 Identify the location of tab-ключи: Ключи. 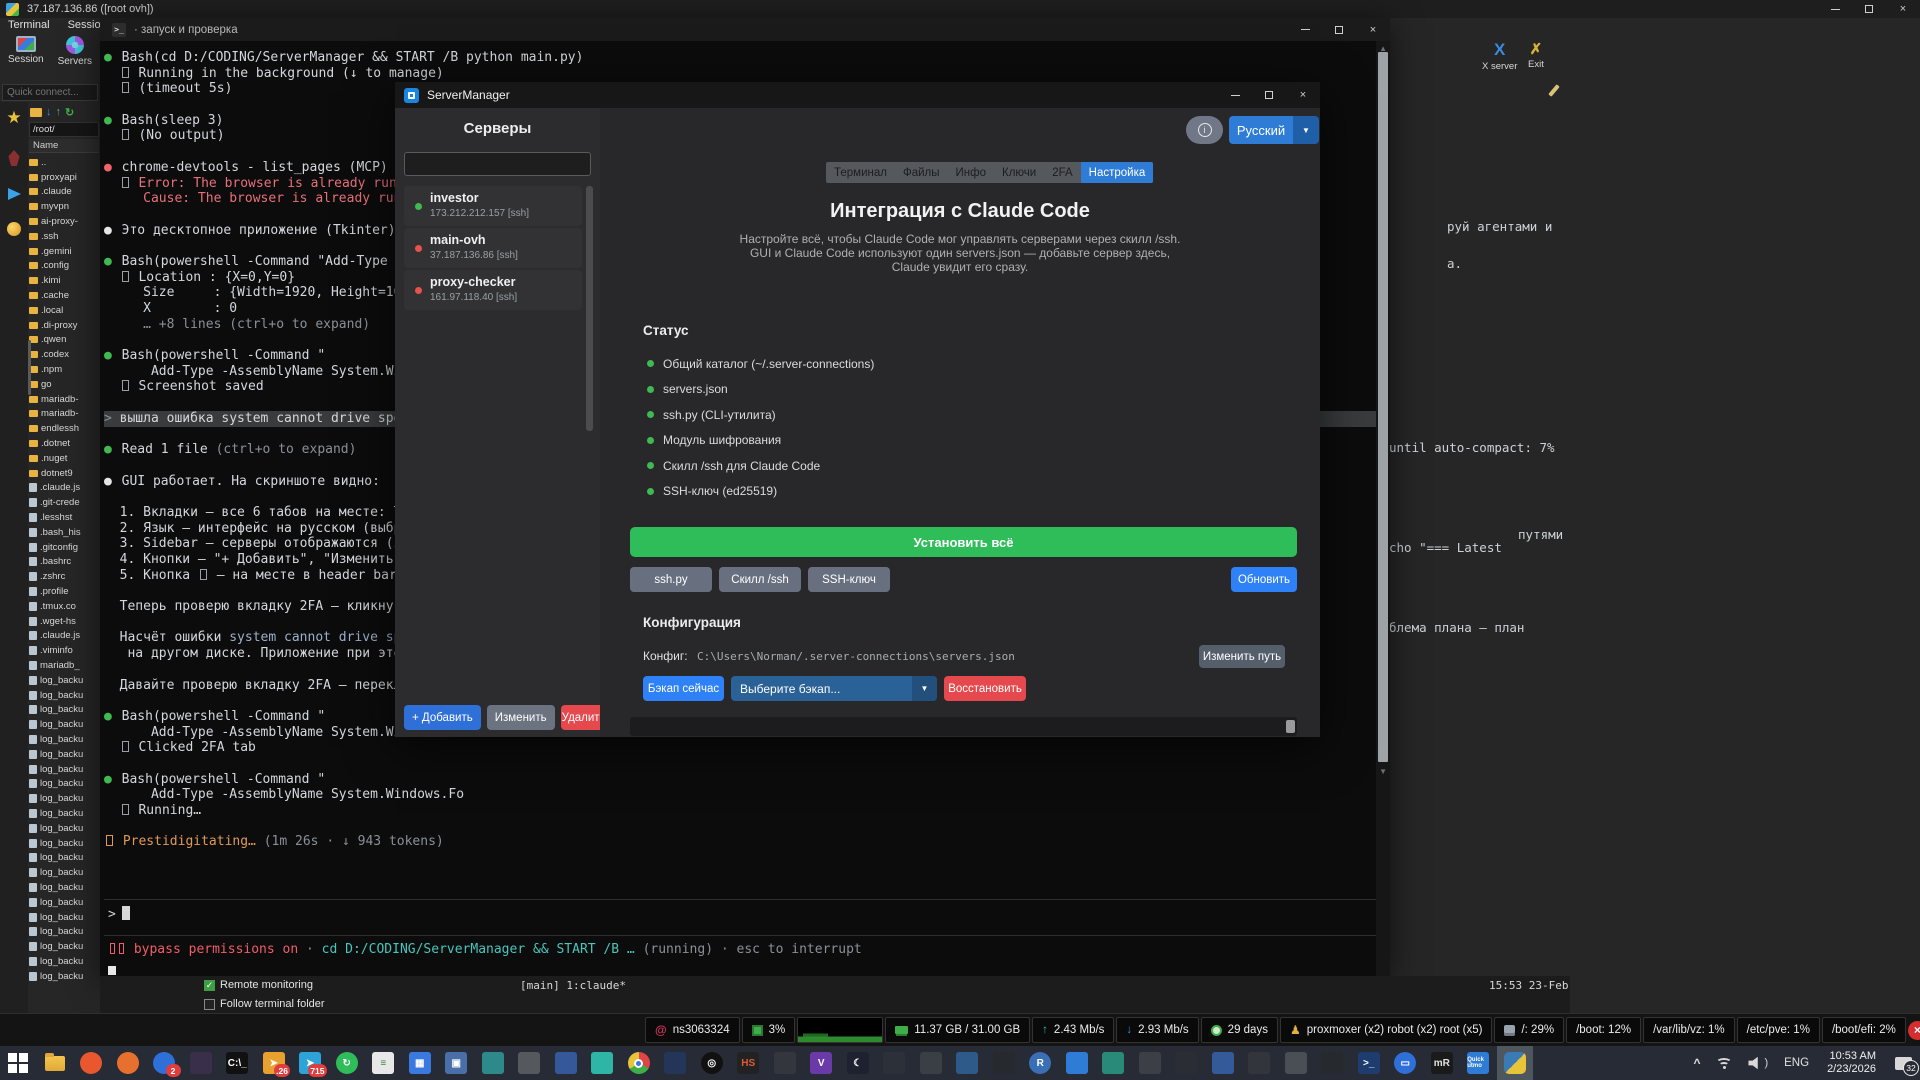
(1019, 172).